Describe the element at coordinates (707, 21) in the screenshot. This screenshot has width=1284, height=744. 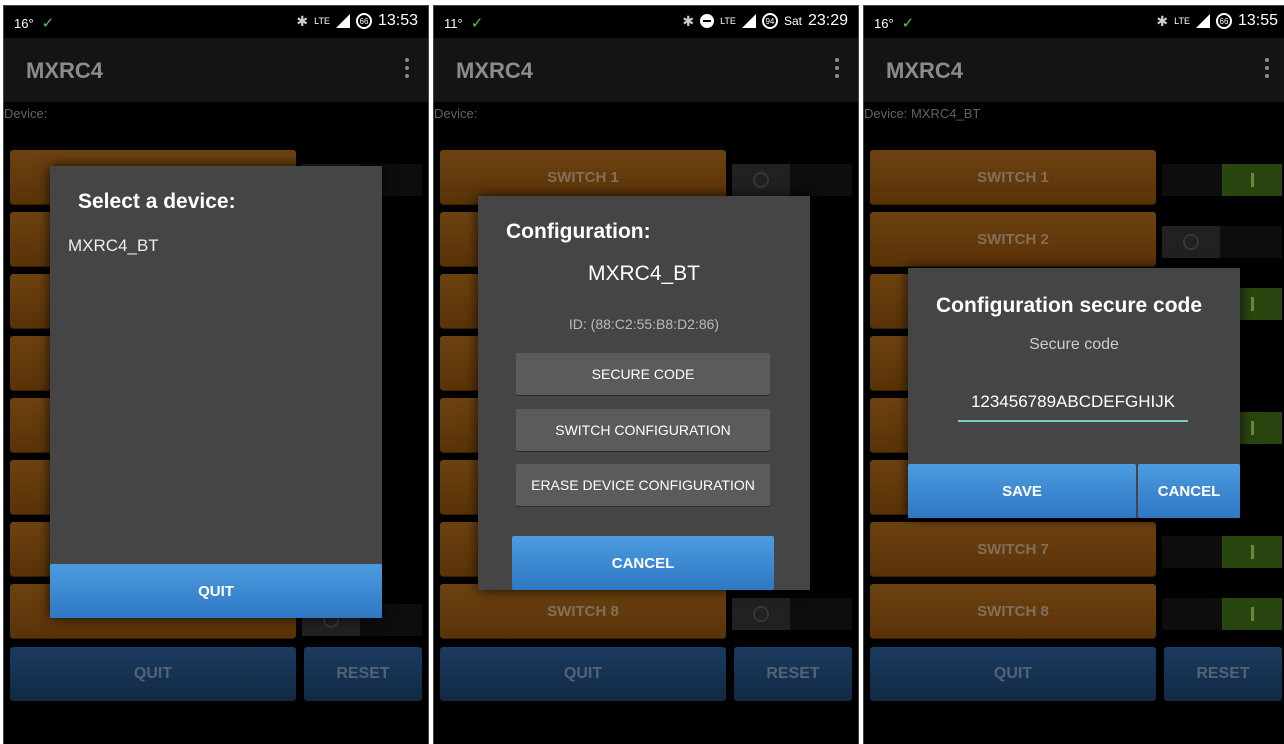
I see `do-not-disturb-icon` at that location.